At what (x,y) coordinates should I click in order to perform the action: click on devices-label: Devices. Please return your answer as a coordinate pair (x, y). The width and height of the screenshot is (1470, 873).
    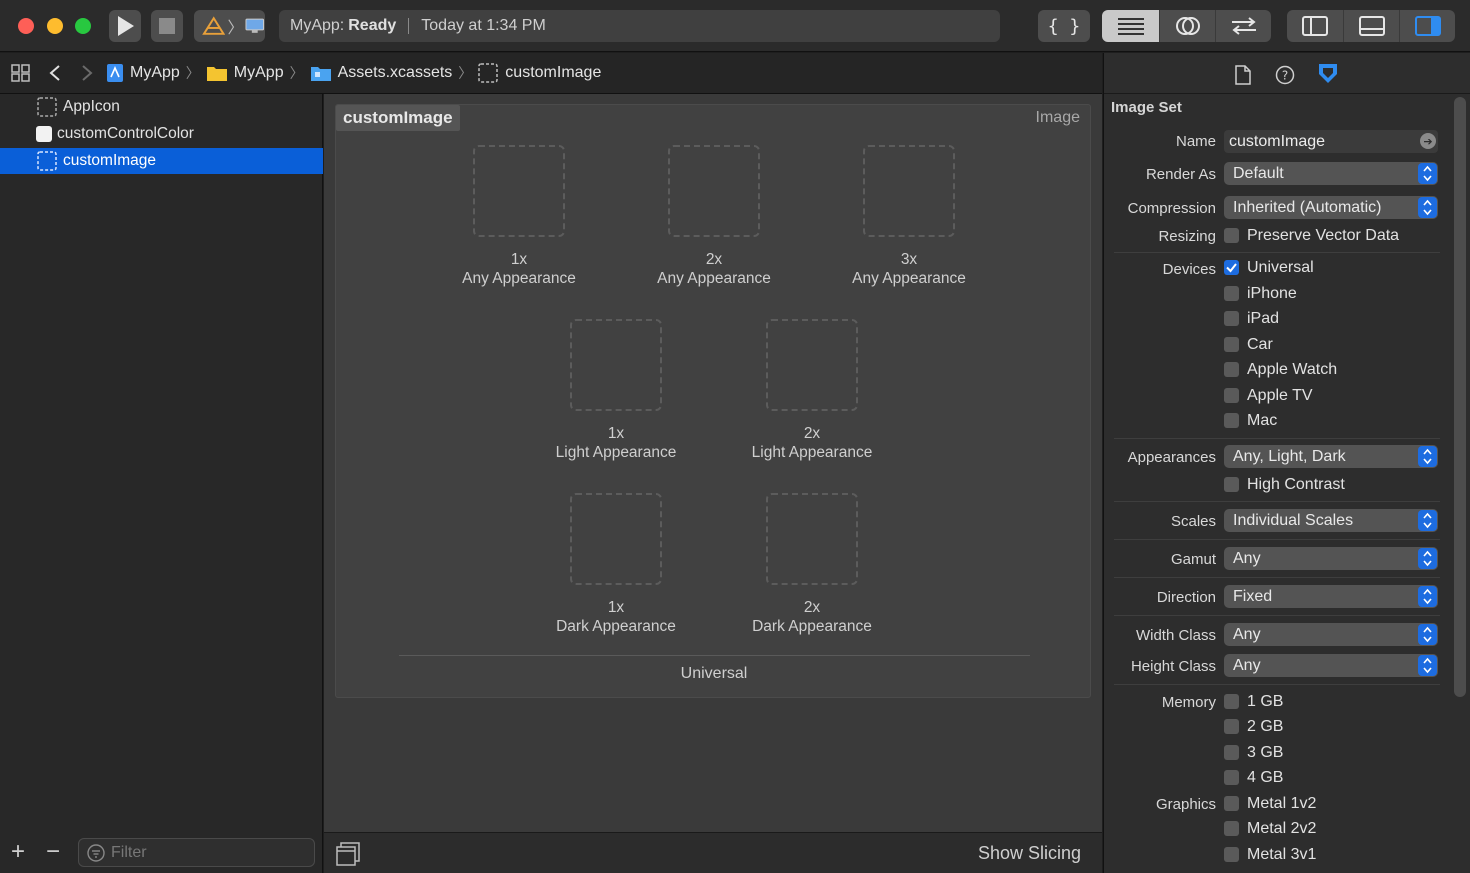
    Looking at the image, I should click on (1189, 269).